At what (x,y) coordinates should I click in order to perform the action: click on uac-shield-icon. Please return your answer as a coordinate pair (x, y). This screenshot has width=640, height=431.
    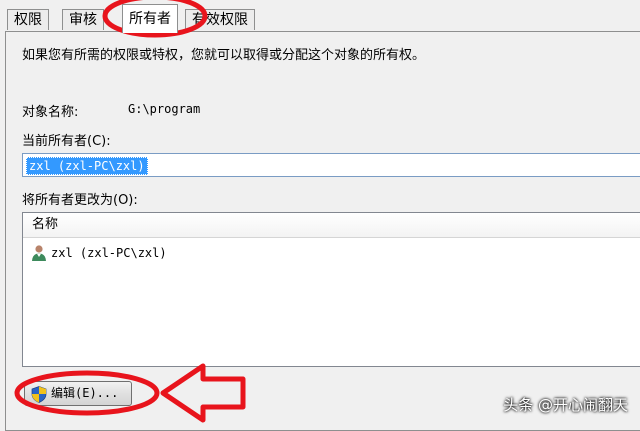
    Looking at the image, I should click on (39, 394).